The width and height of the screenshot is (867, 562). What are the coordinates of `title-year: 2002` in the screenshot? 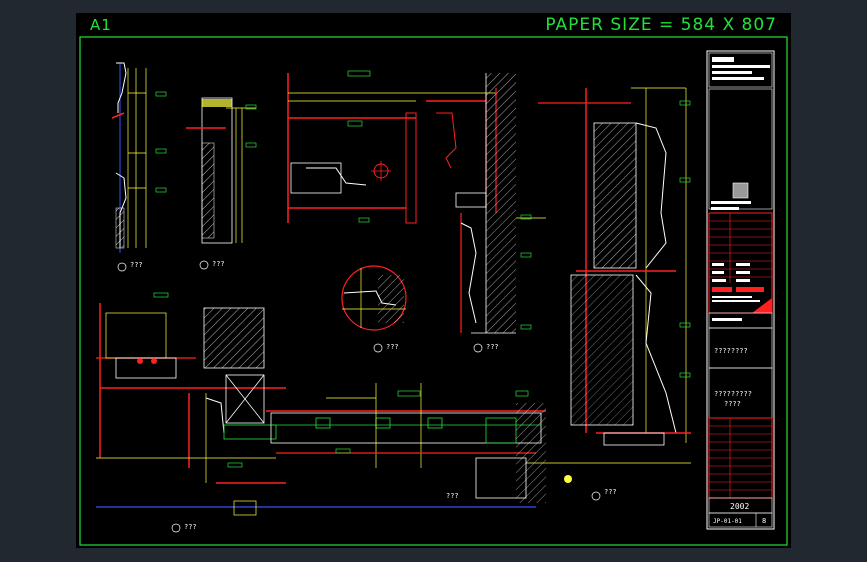 It's located at (739, 506).